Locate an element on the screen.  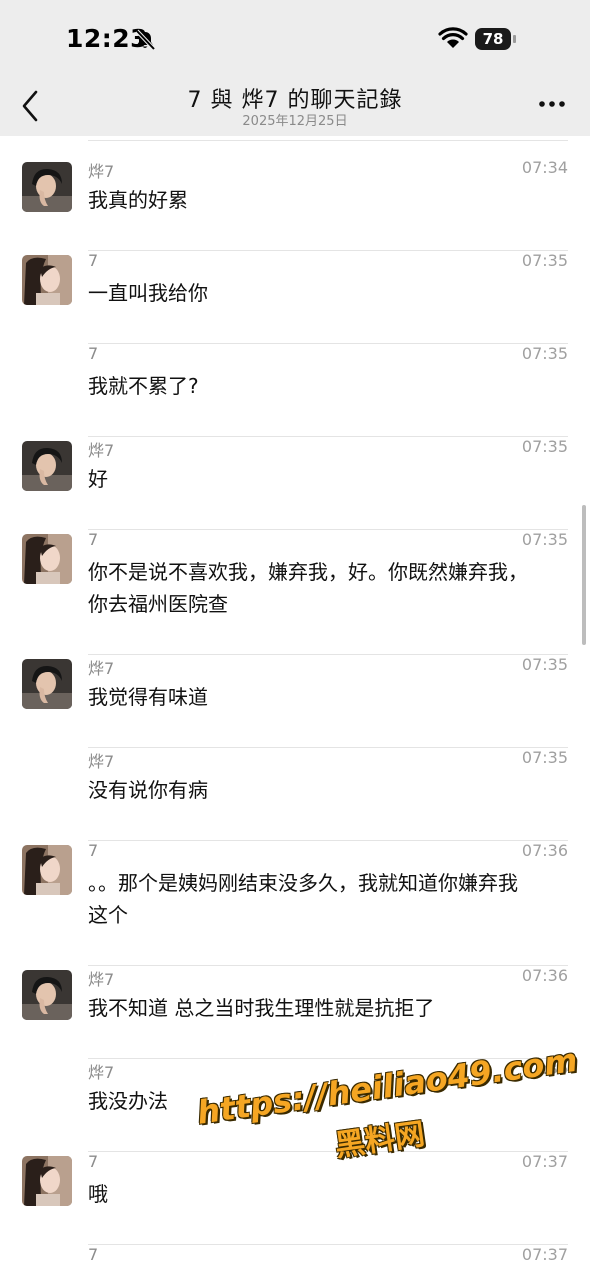
message-text-line: 好 is located at coordinates (98, 479).